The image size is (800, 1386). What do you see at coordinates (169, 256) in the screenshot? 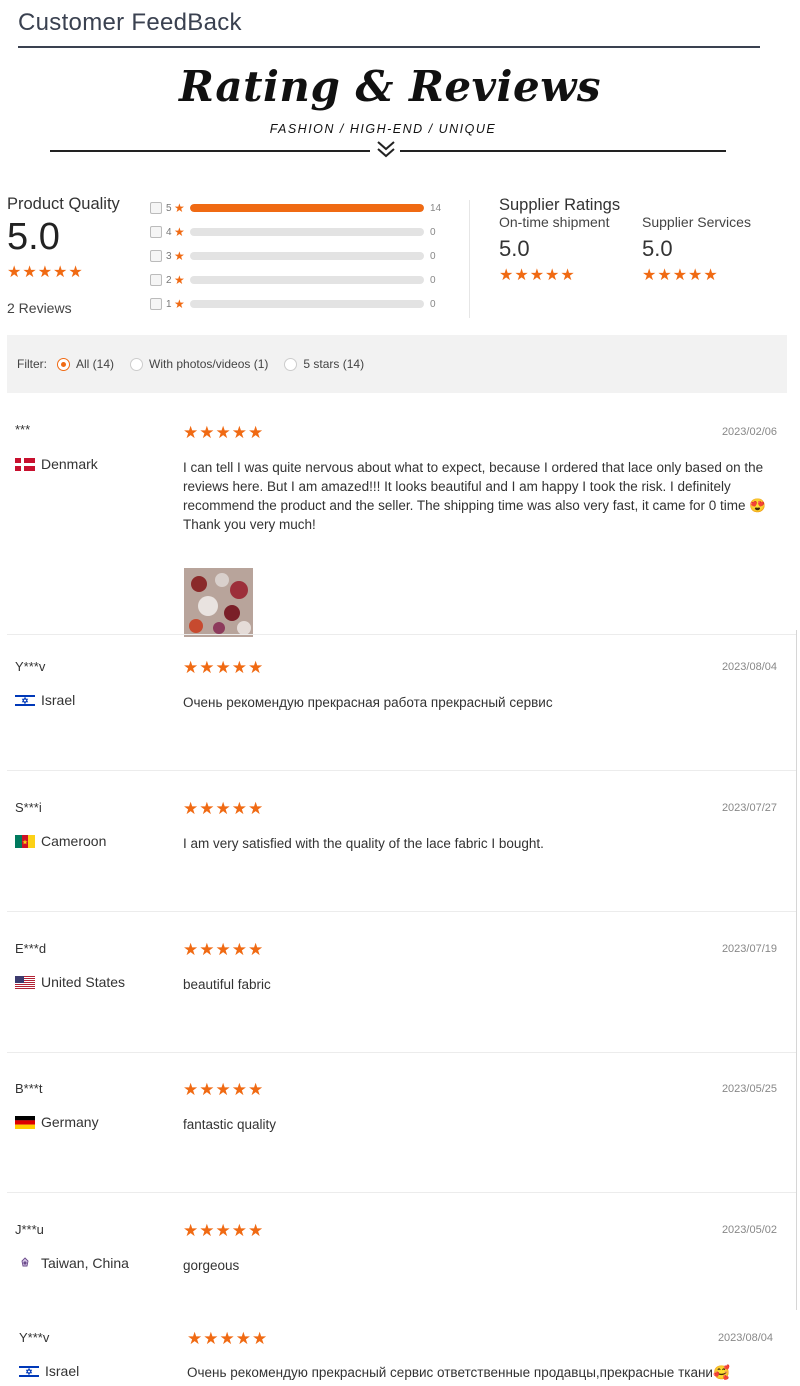
I see `star-level: 3` at bounding box center [169, 256].